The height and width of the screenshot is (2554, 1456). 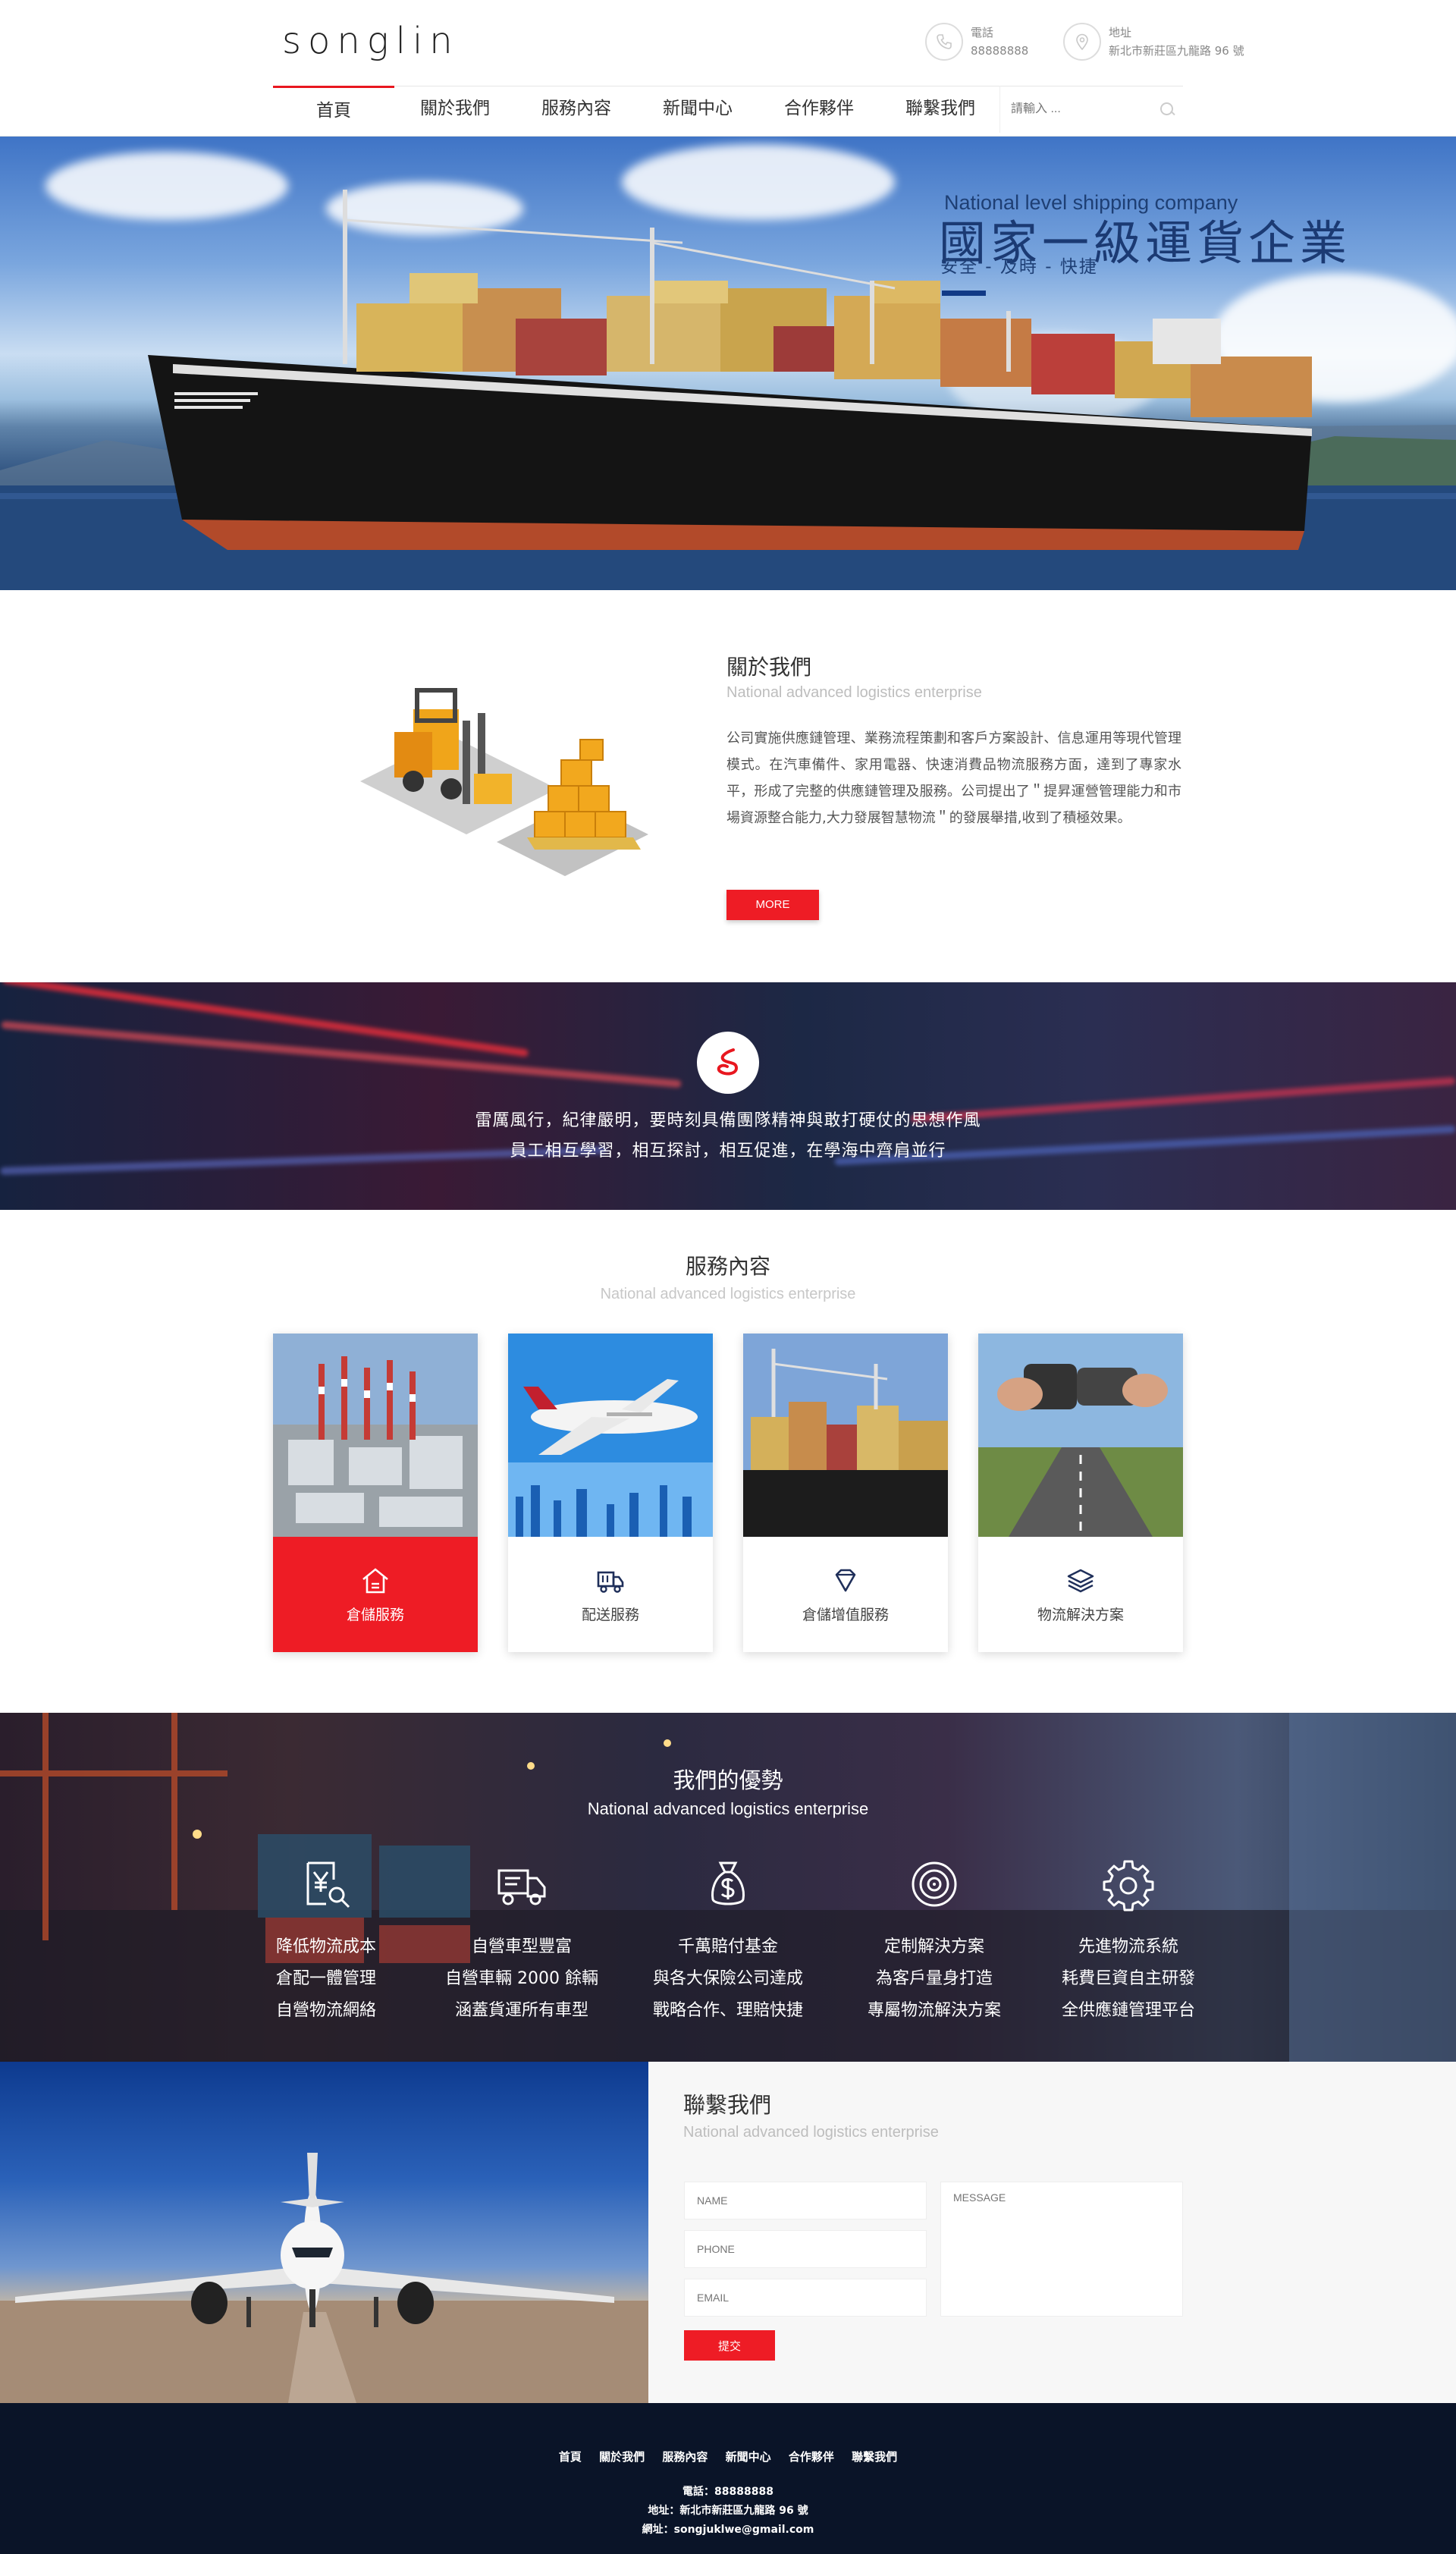 I want to click on service-label: 物流解決方案, so click(x=1080, y=1615).